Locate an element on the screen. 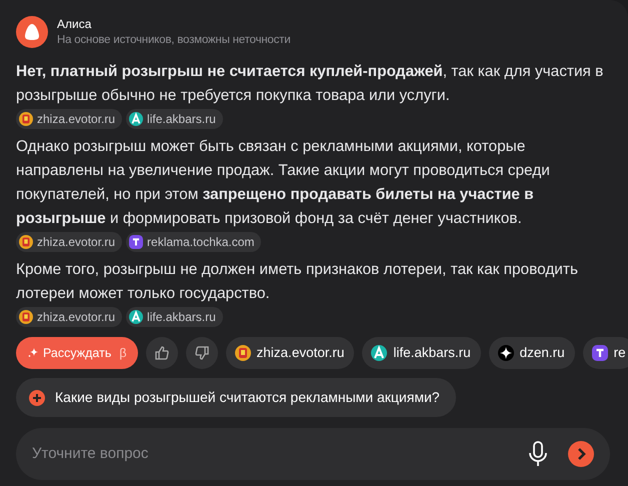  question-input: Уточните вопрос is located at coordinates (280, 454).